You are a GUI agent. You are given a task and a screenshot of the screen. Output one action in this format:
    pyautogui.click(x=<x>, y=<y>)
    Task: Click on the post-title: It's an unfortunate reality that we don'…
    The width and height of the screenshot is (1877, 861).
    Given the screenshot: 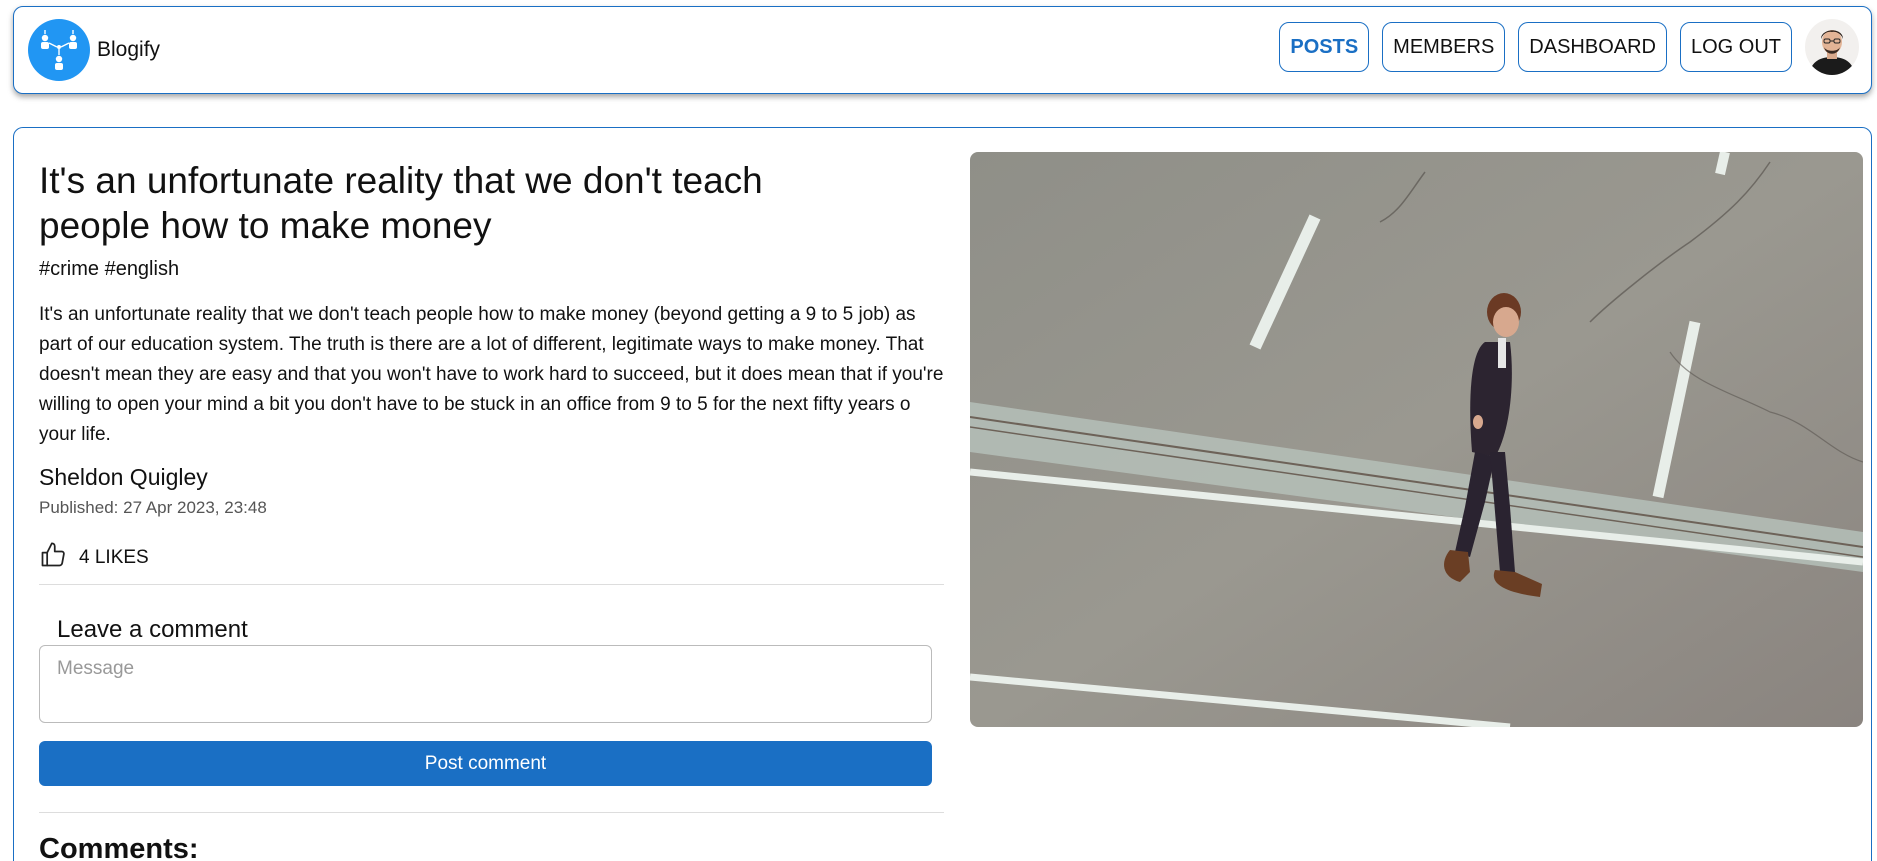 What is the action you would take?
    pyautogui.click(x=401, y=203)
    